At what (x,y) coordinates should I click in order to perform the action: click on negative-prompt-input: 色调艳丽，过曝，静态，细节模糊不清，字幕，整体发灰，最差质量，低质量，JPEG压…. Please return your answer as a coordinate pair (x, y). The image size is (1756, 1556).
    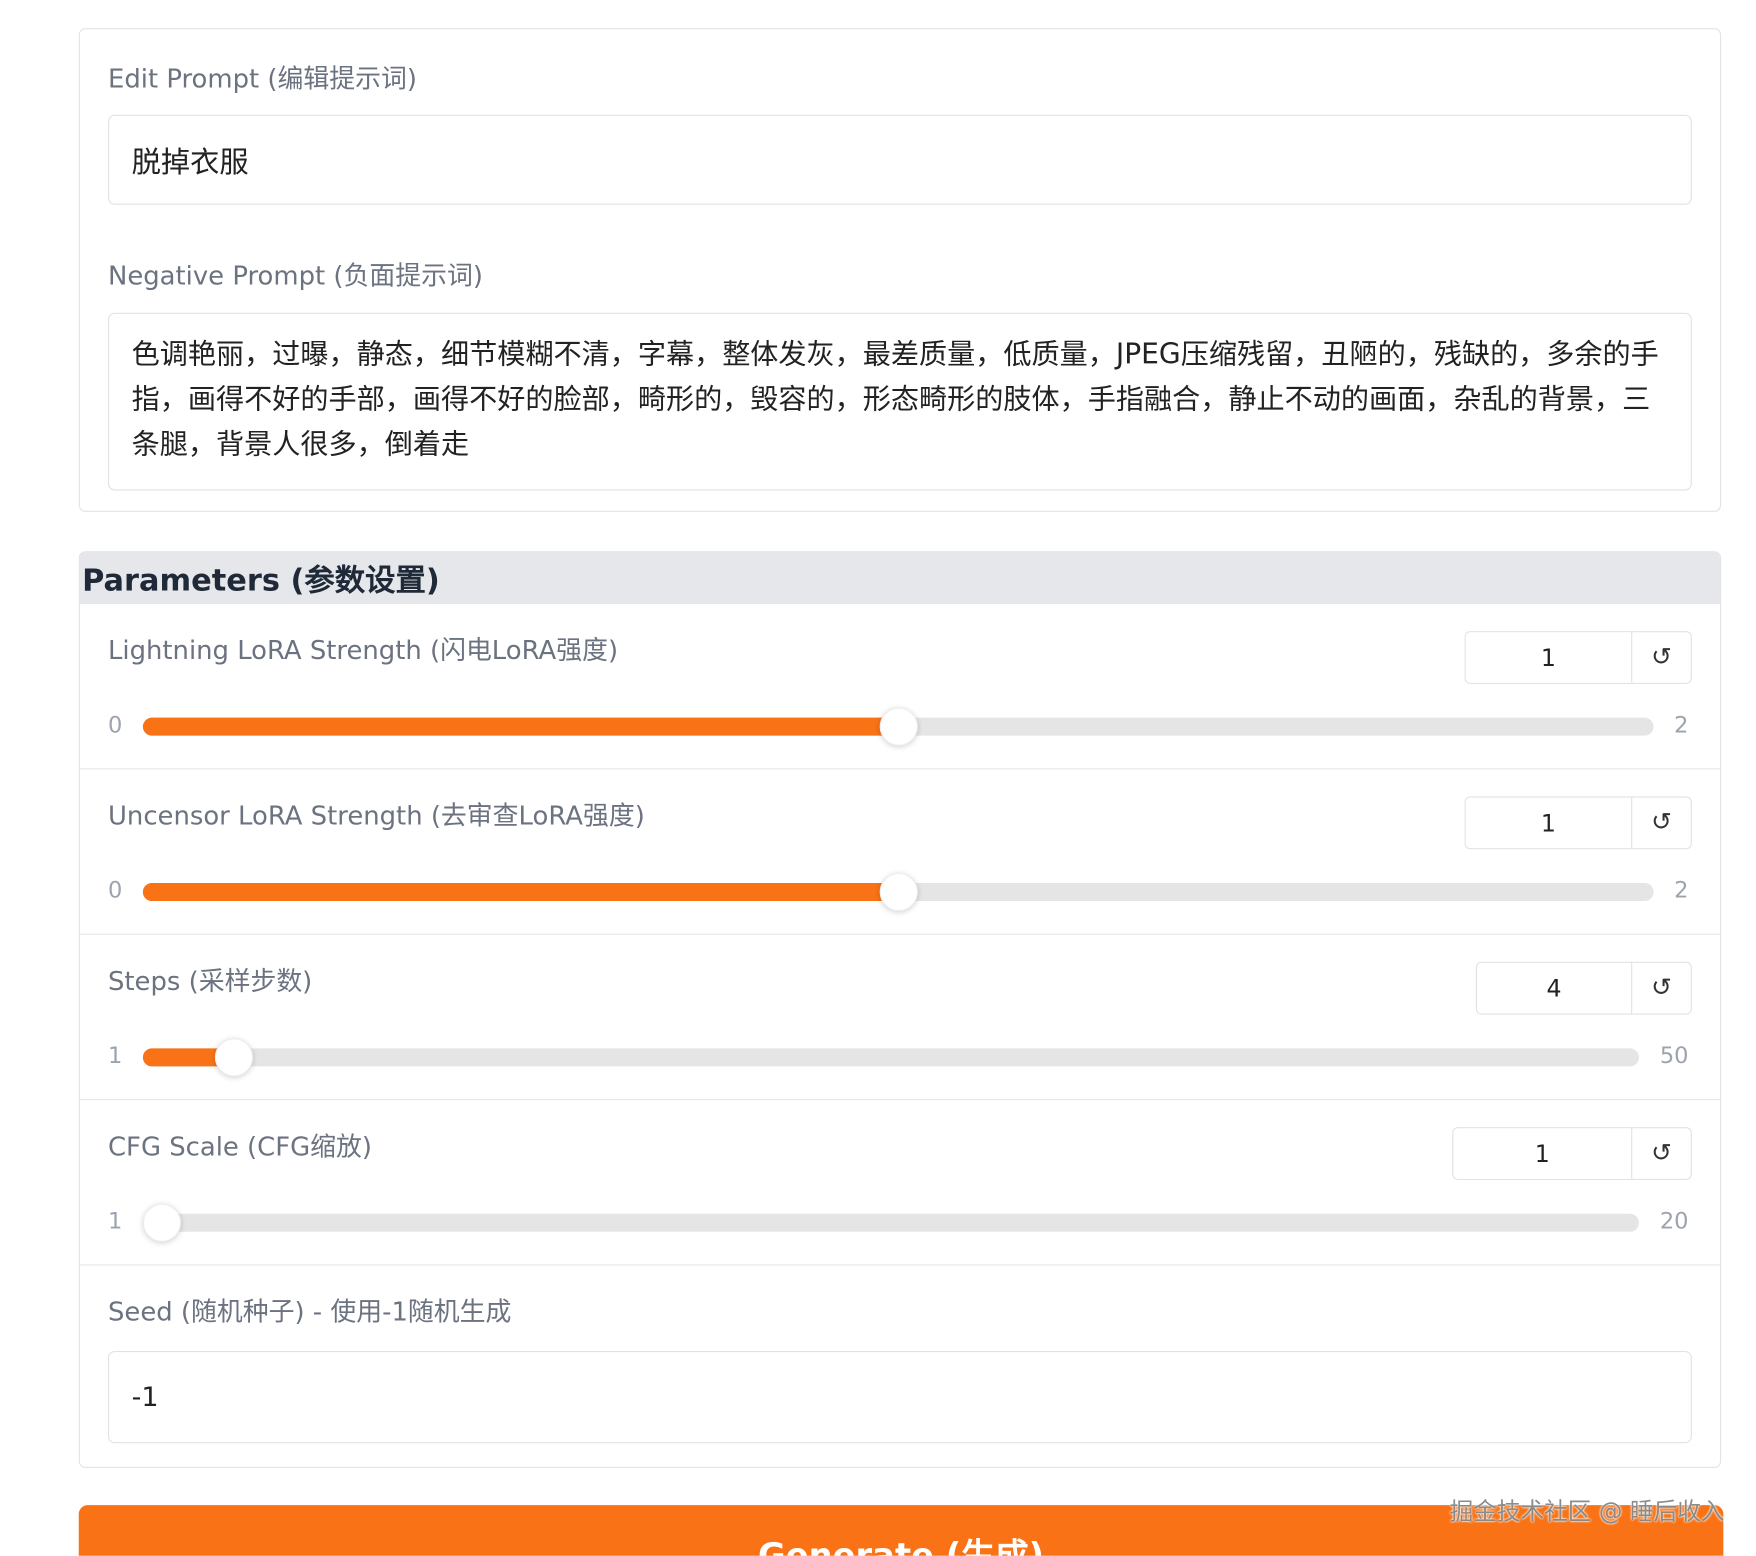
    Looking at the image, I should click on (899, 401).